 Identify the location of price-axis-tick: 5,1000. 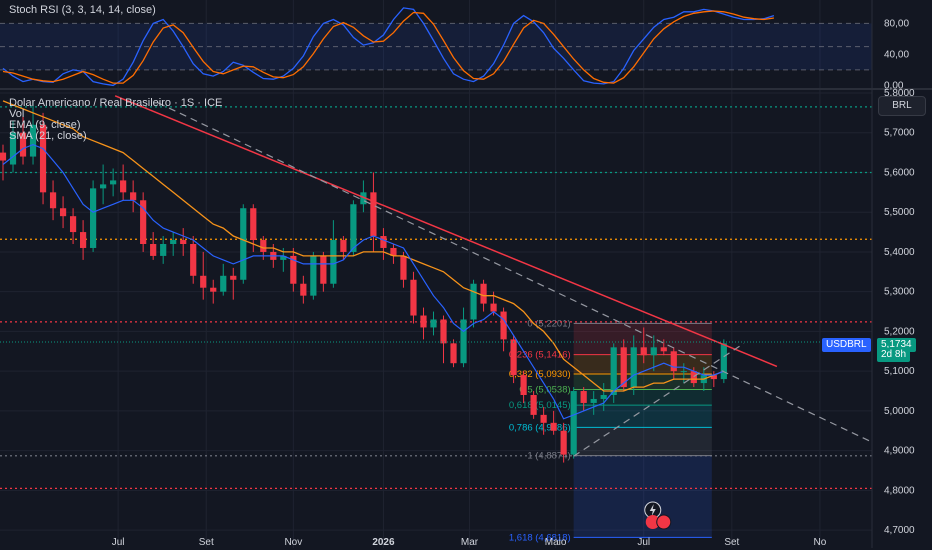
(899, 371).